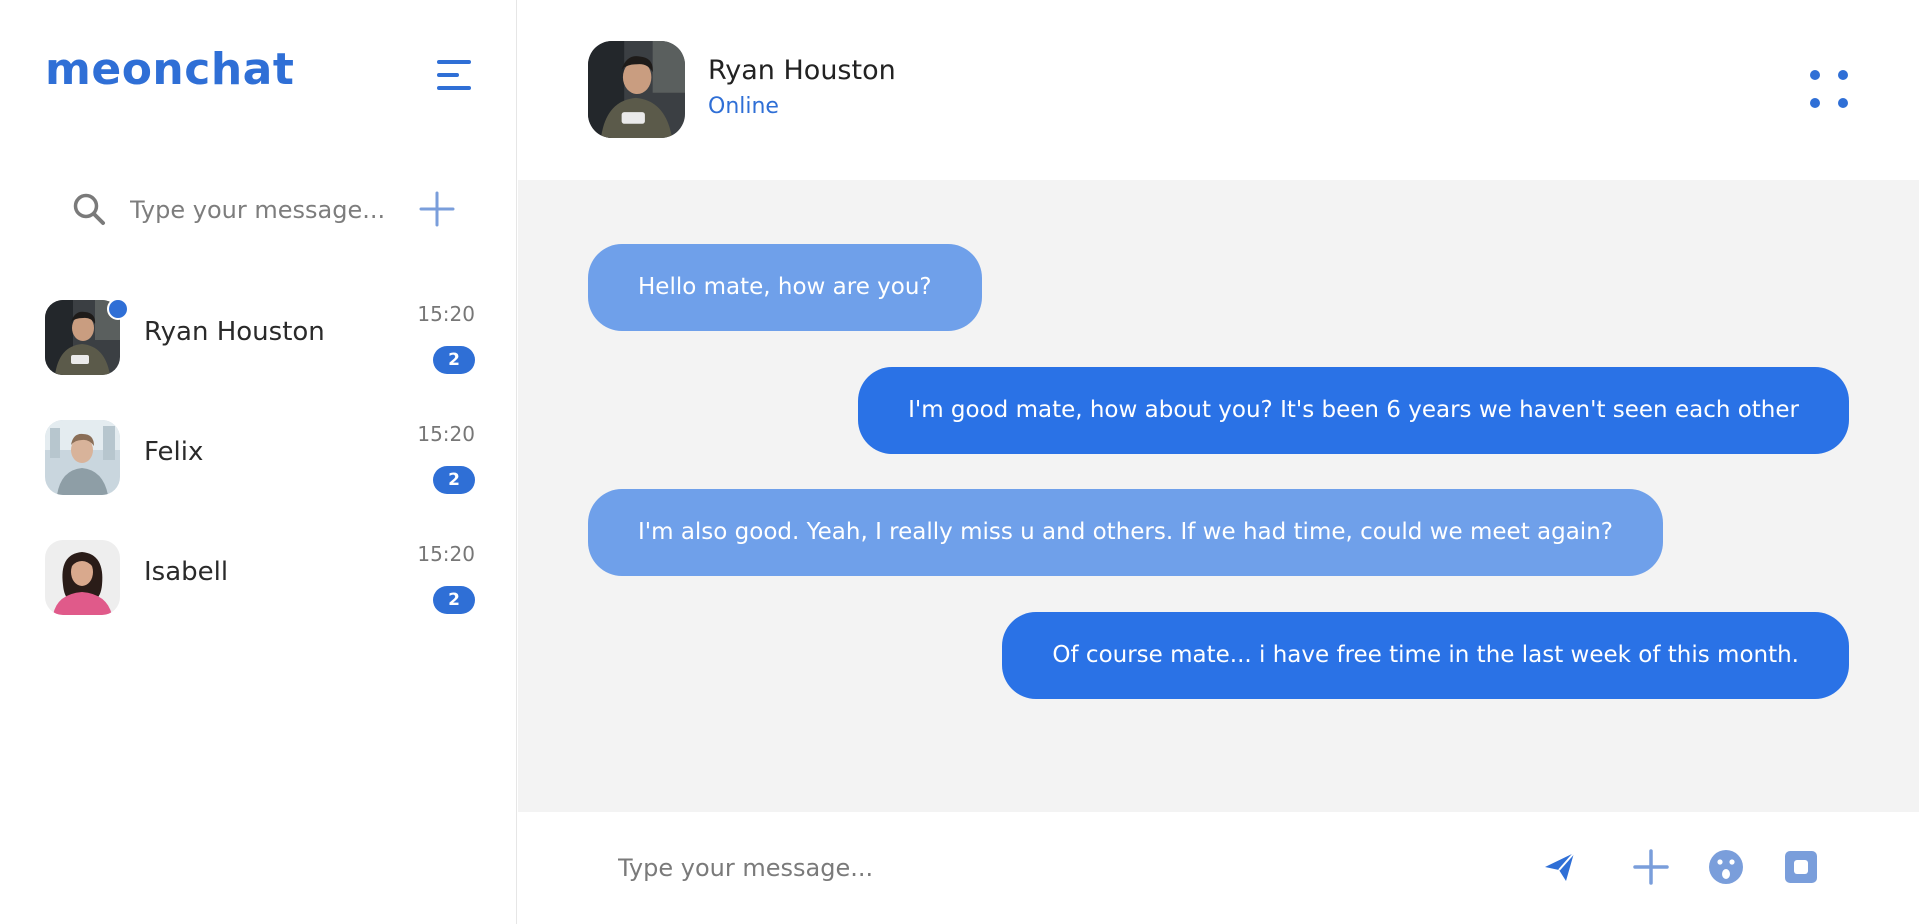  Describe the element at coordinates (454, 75) in the screenshot. I see `hamburger-menu-icon` at that location.